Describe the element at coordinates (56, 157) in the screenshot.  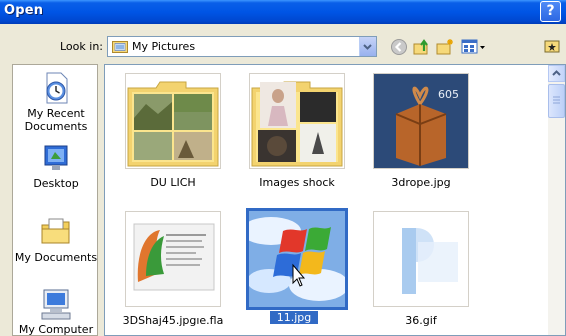
I see `desktop-icon` at that location.